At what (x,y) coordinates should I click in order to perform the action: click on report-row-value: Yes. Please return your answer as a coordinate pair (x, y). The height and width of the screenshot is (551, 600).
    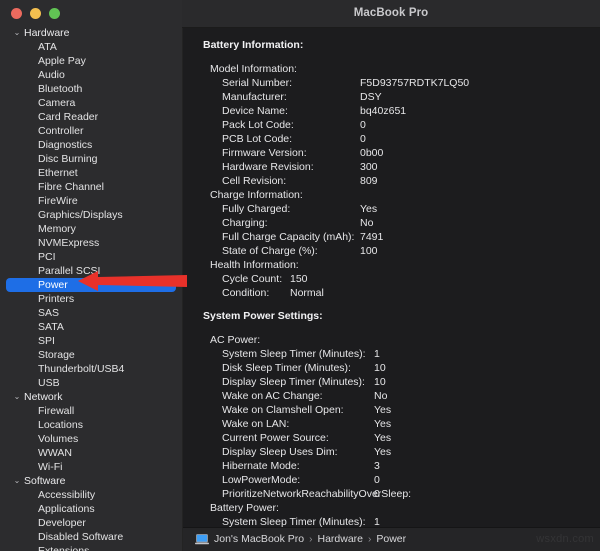
    Looking at the image, I should click on (369, 209).